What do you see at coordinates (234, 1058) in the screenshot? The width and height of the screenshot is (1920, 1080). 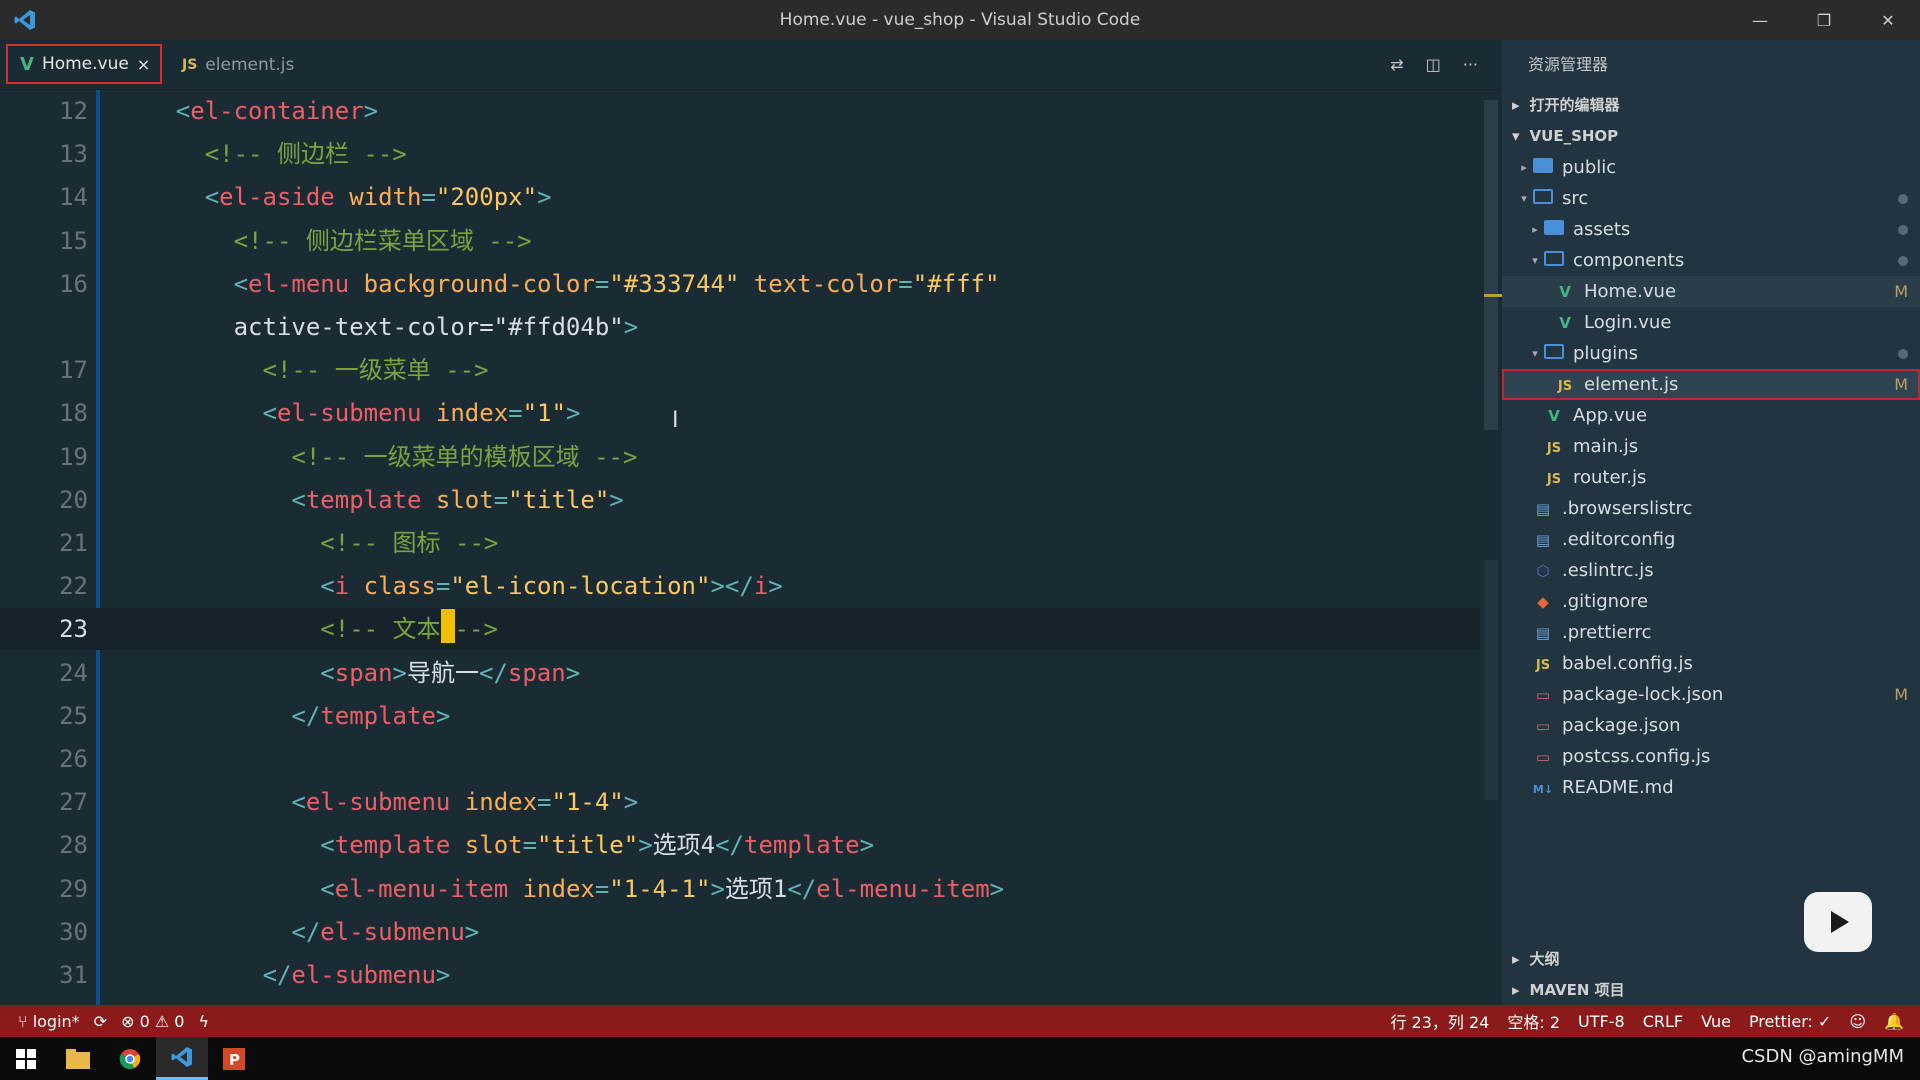 I see `powerpoint-icon: P` at bounding box center [234, 1058].